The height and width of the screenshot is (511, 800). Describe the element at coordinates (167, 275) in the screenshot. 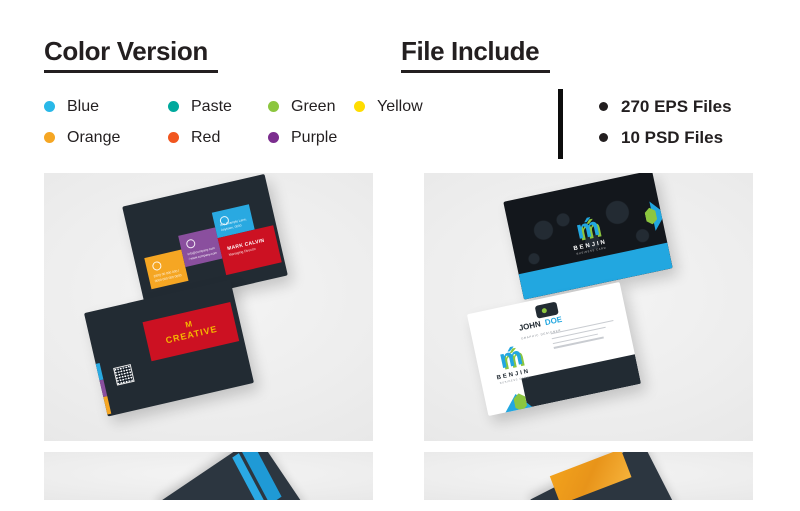

I see `phone-text: (000) 00 000 000 / 0000 000 000 0000` at that location.